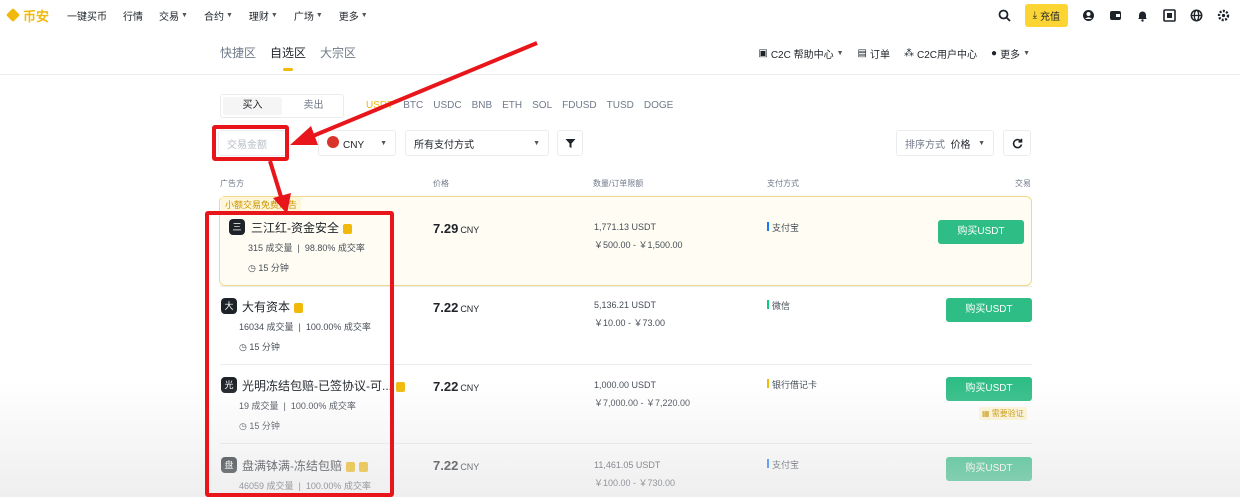 This screenshot has width=1240, height=497. Describe the element at coordinates (579, 105) in the screenshot. I see `coin-fdusd: FDUSD` at that location.